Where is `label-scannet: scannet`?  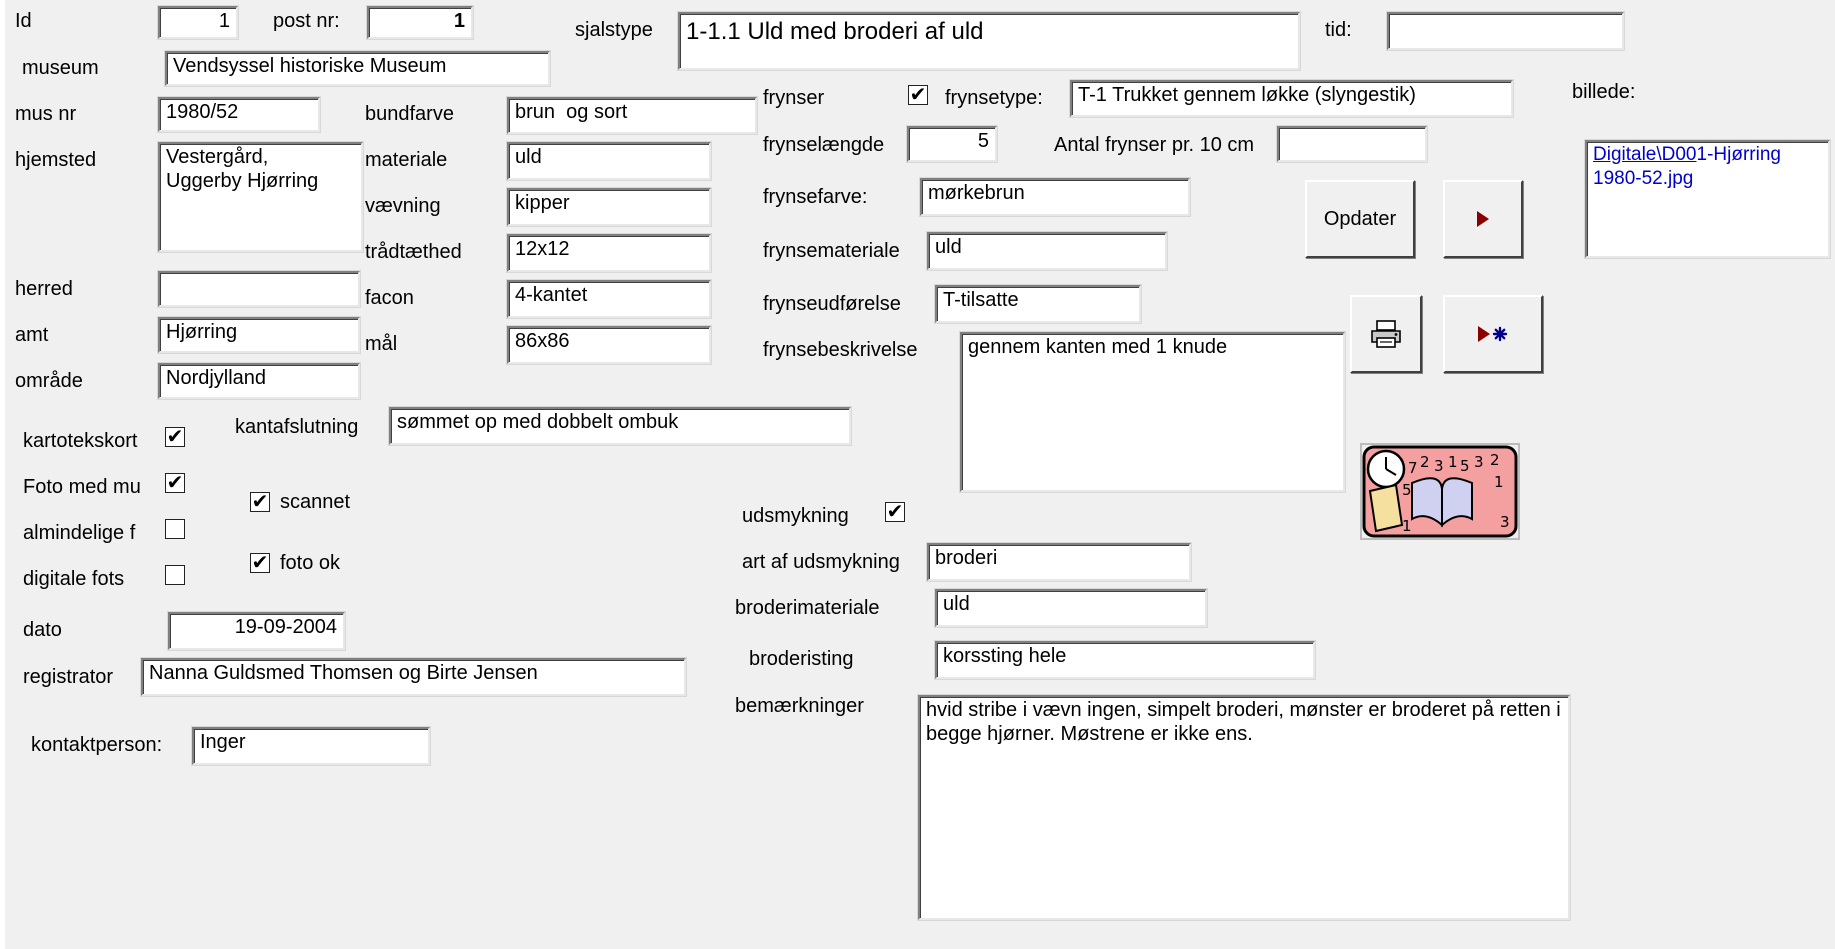
label-scannet: scannet is located at coordinates (315, 502).